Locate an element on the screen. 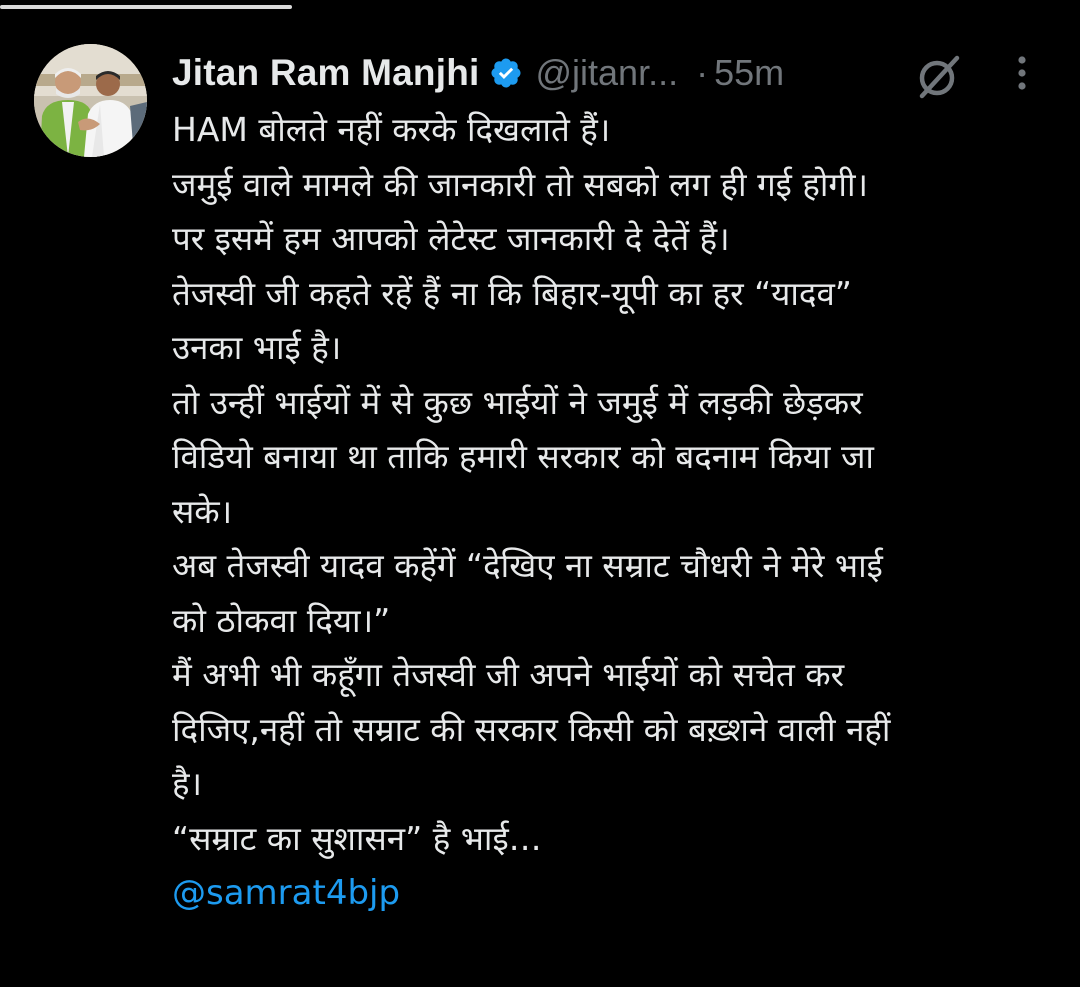  tweet-text-line: उनका भाई है। is located at coordinates (257, 347).